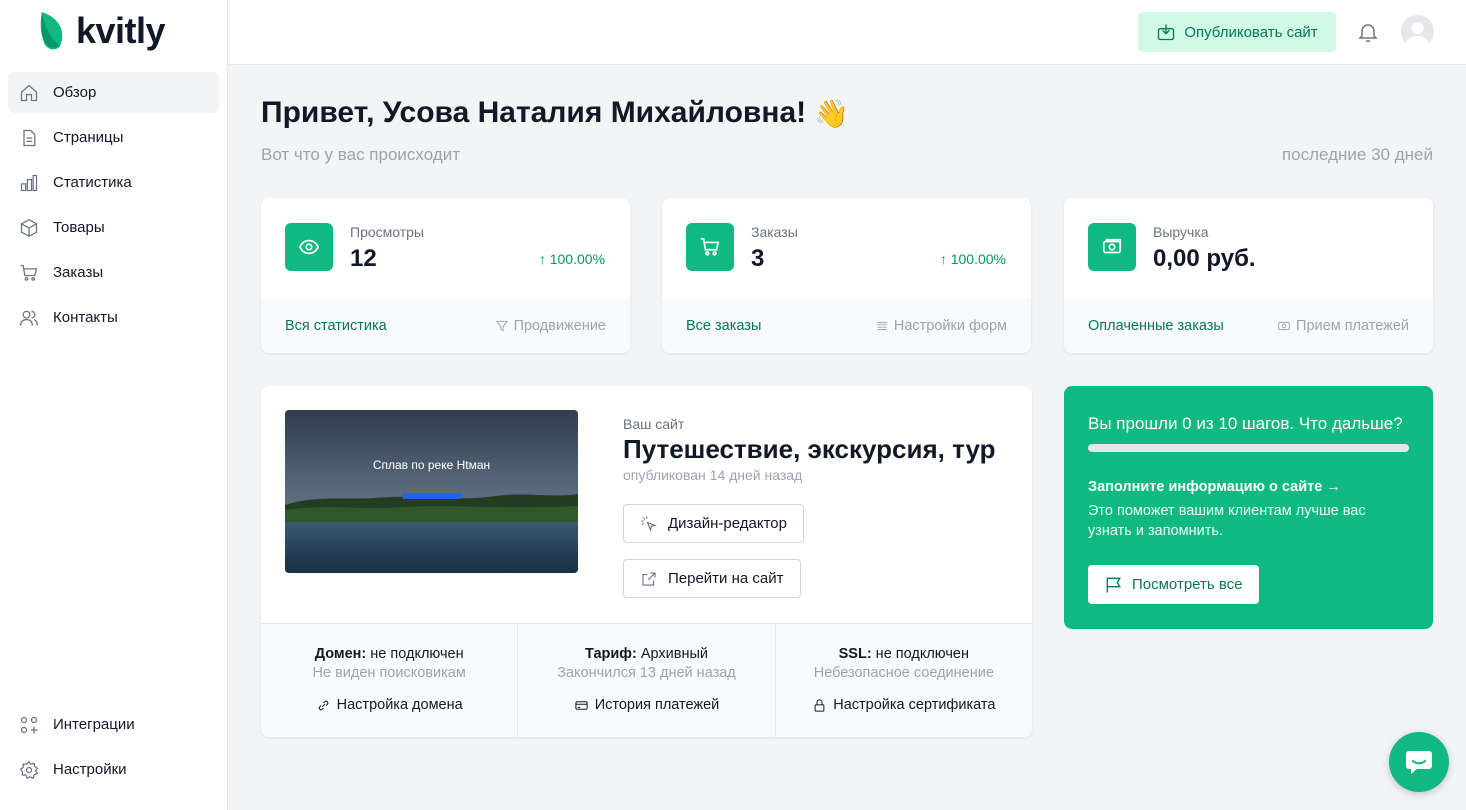 The height and width of the screenshot is (810, 1466). I want to click on sidebar-item-label: Обзор, so click(75, 92).